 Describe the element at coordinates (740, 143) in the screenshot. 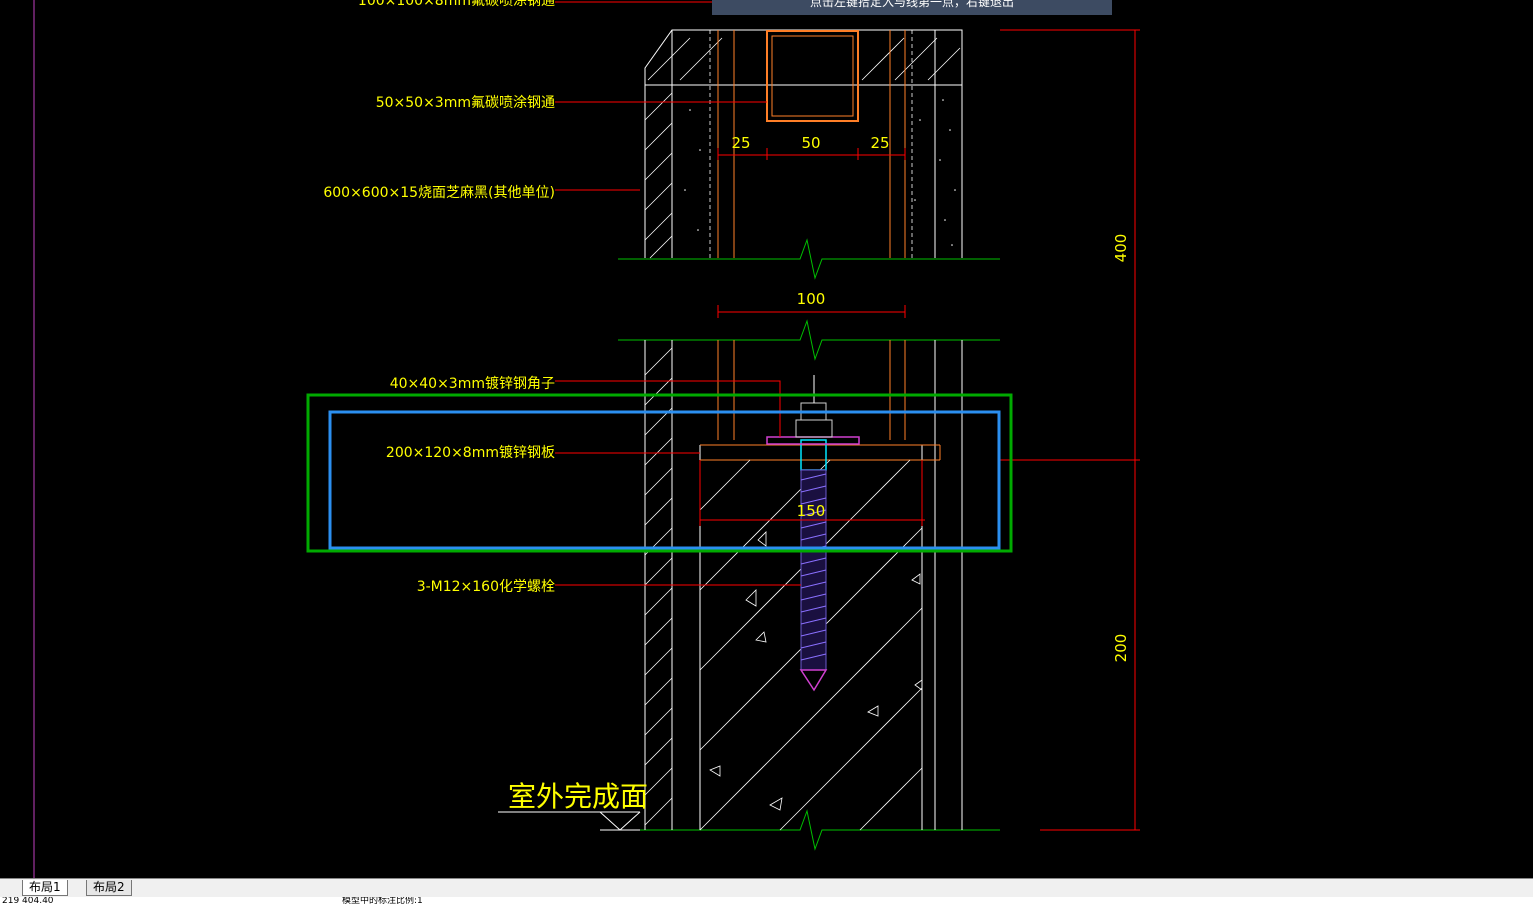

I see `dim-25-left: 25` at that location.